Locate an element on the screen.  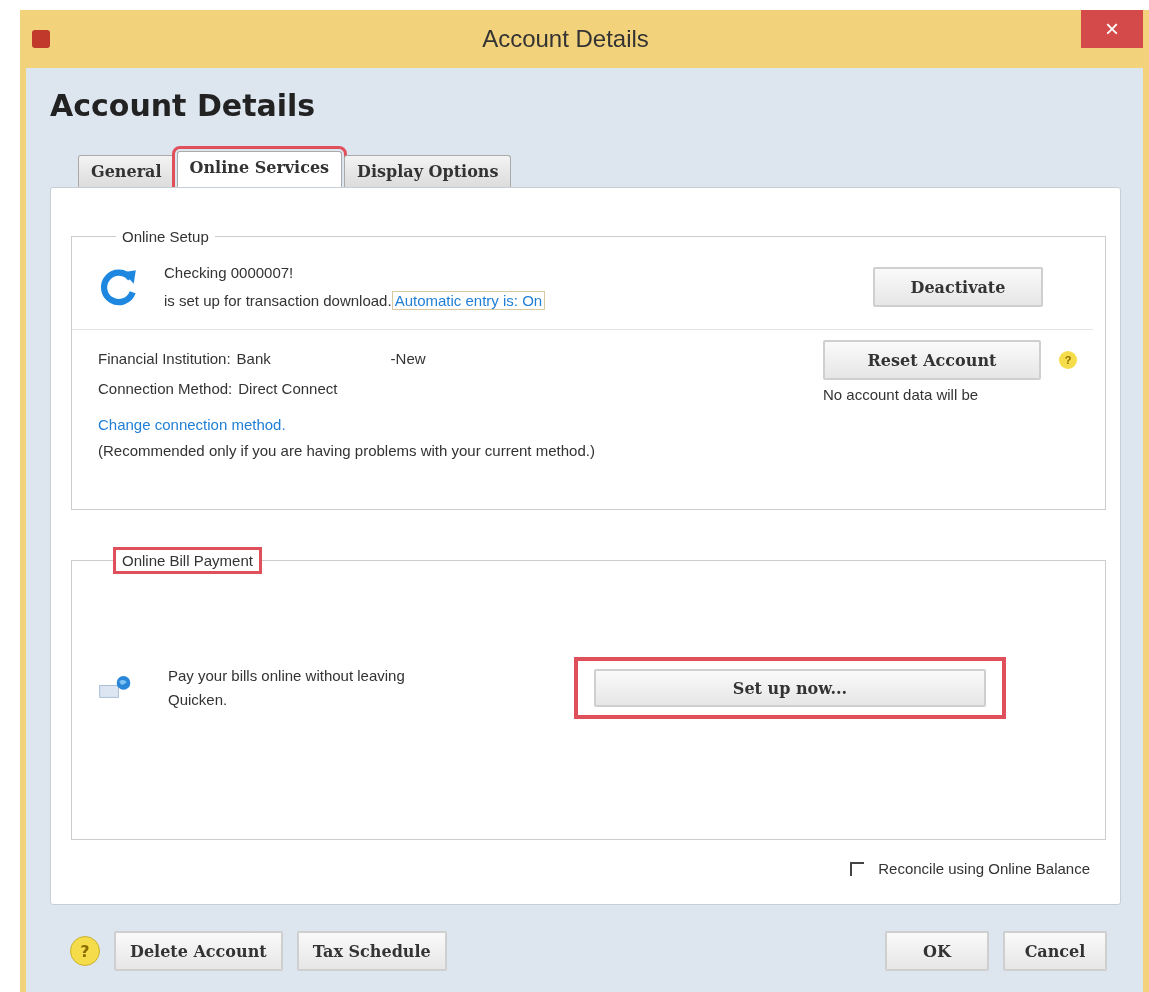
dialog-heading: Account Details is located at coordinates (183, 105).